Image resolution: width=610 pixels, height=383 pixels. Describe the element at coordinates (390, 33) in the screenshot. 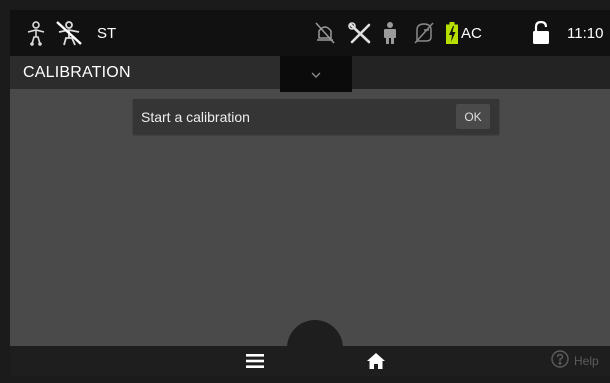

I see `person-icon` at that location.